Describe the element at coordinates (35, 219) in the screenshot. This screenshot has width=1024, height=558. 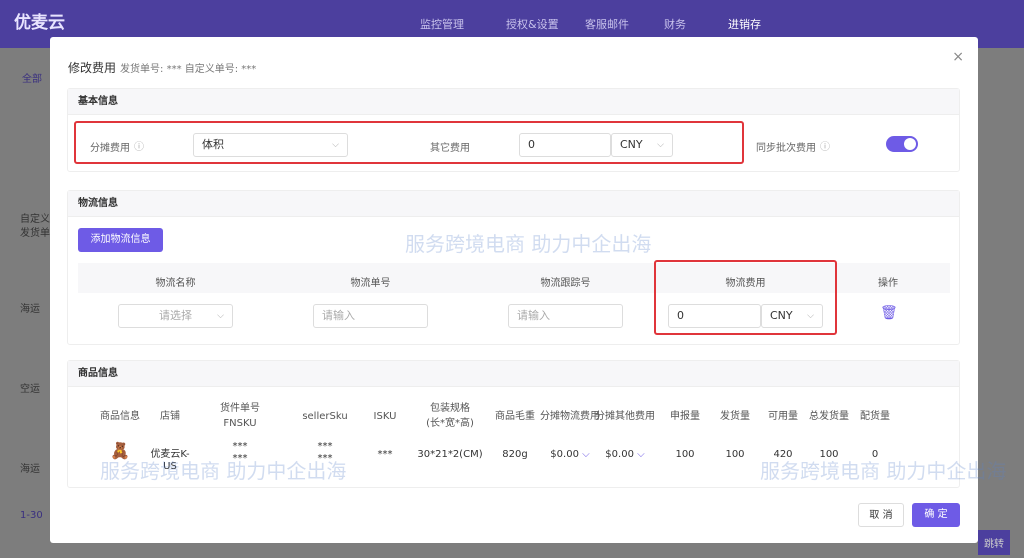
I see `bg-col: 自定义` at that location.